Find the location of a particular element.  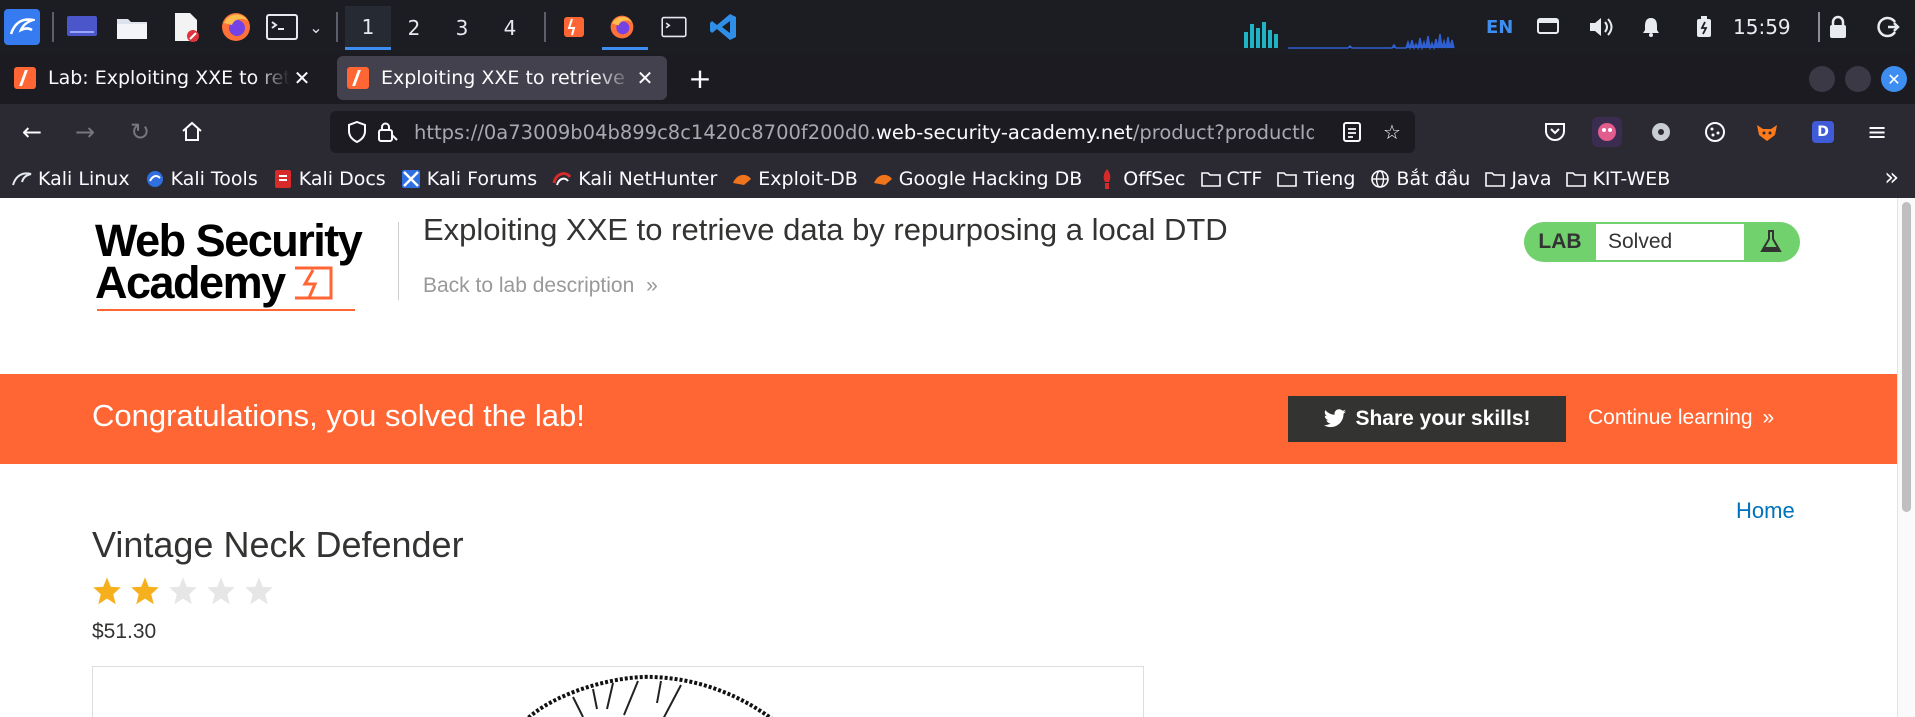

keyboard-layout-indicator: EN is located at coordinates (1499, 27).